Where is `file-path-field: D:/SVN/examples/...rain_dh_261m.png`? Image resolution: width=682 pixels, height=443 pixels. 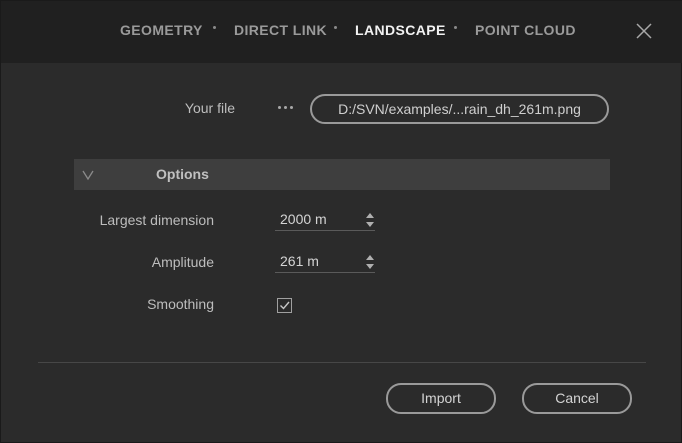 file-path-field: D:/SVN/examples/...rain_dh_261m.png is located at coordinates (459, 109).